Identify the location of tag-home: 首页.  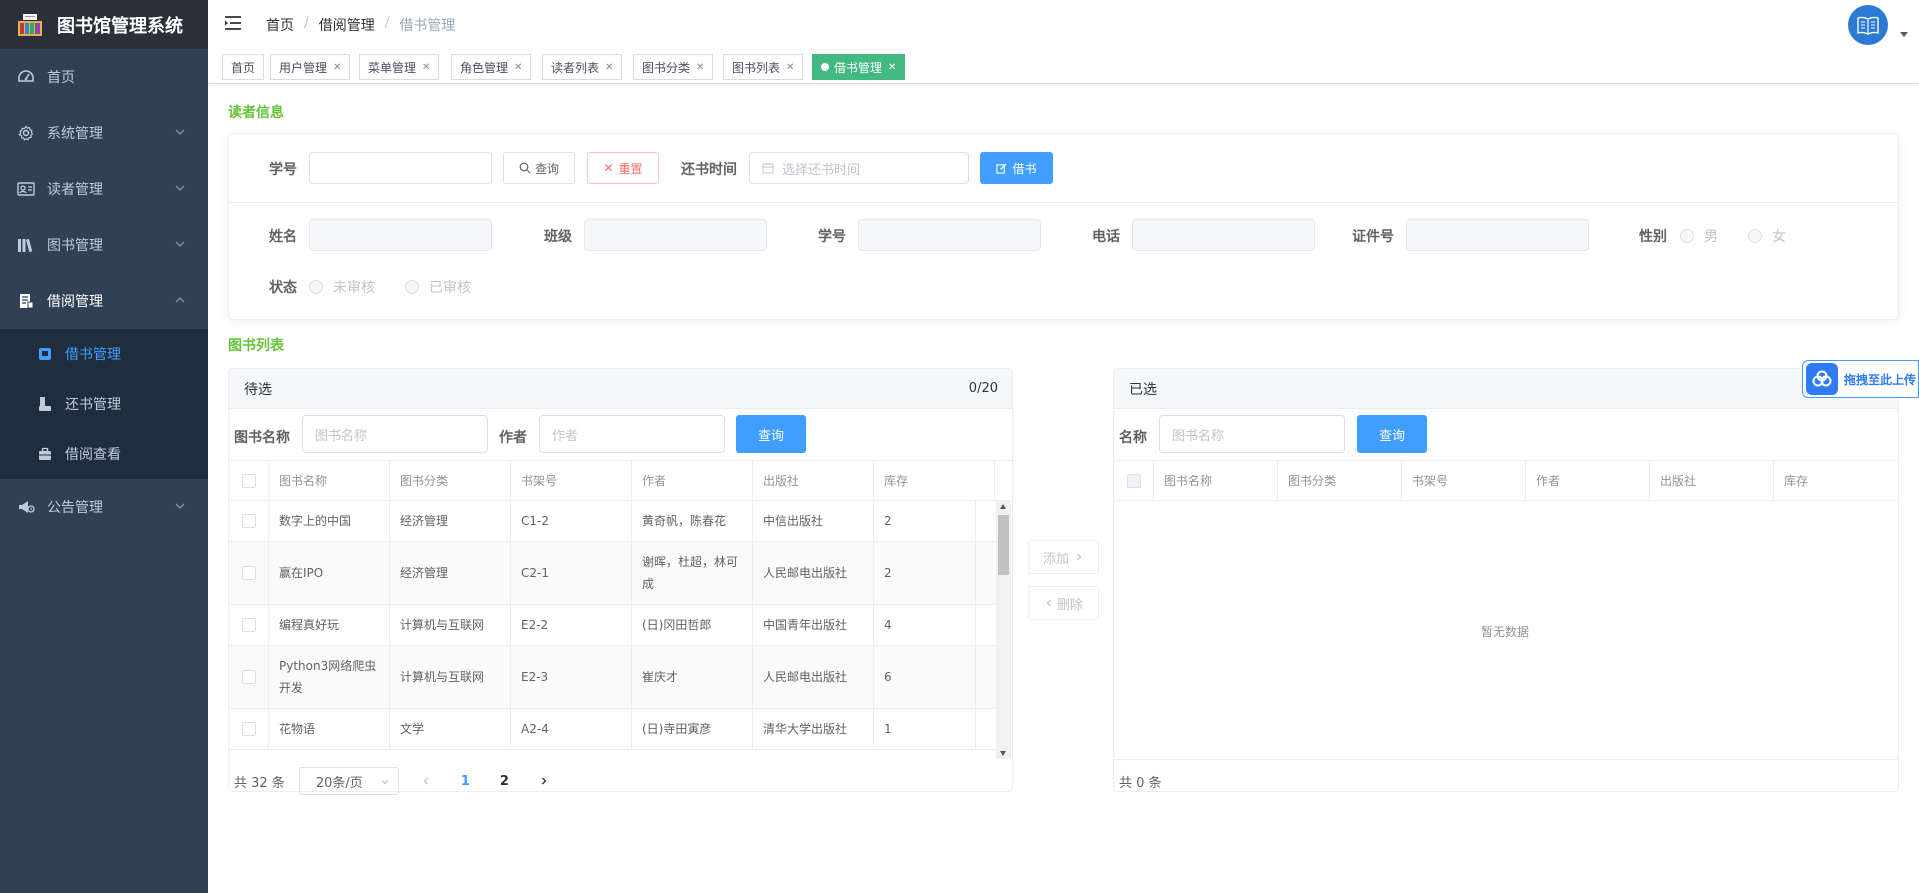
(243, 67).